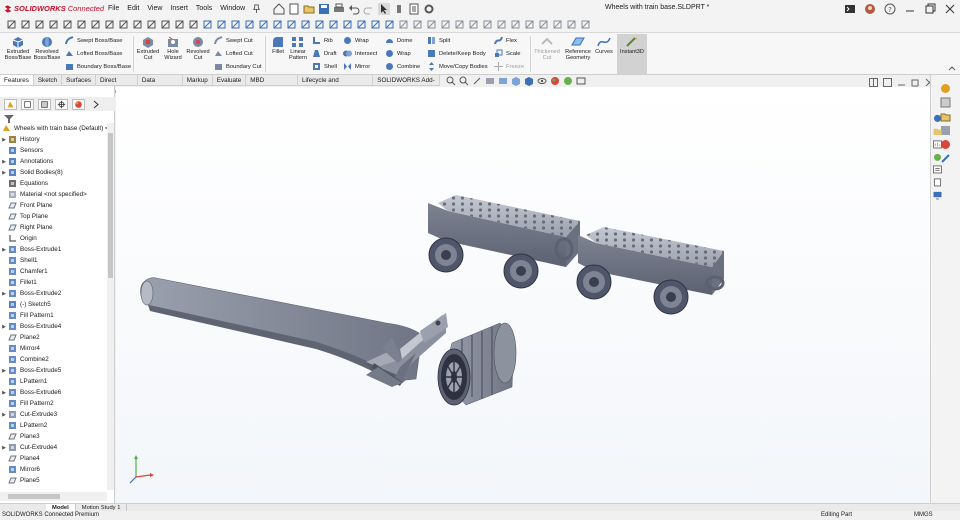 The image size is (960, 520). What do you see at coordinates (354, 9) in the screenshot?
I see `undo-icon` at bounding box center [354, 9].